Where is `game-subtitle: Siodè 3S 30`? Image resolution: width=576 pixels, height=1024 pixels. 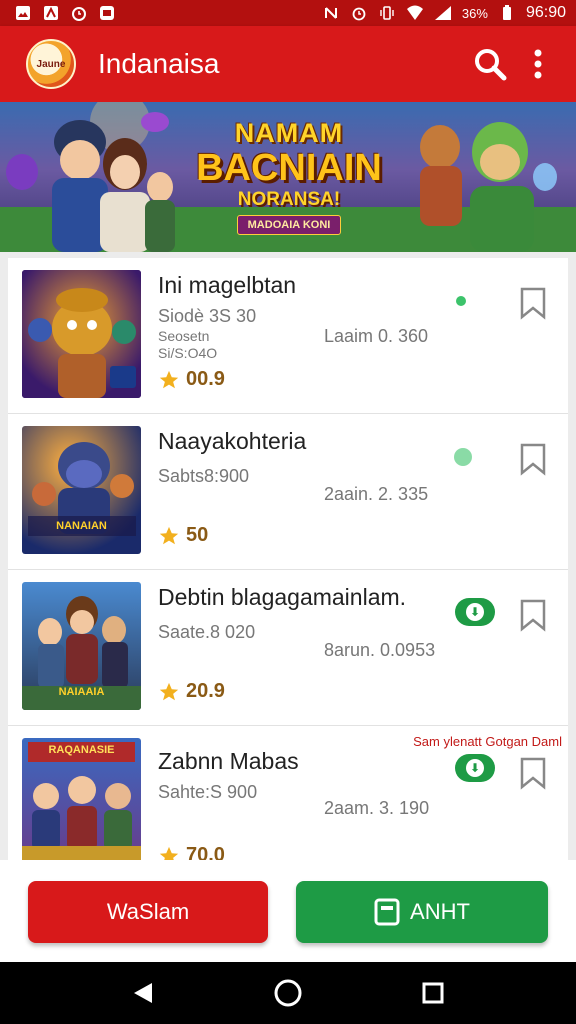 game-subtitle: Siodè 3S 30 is located at coordinates (207, 316).